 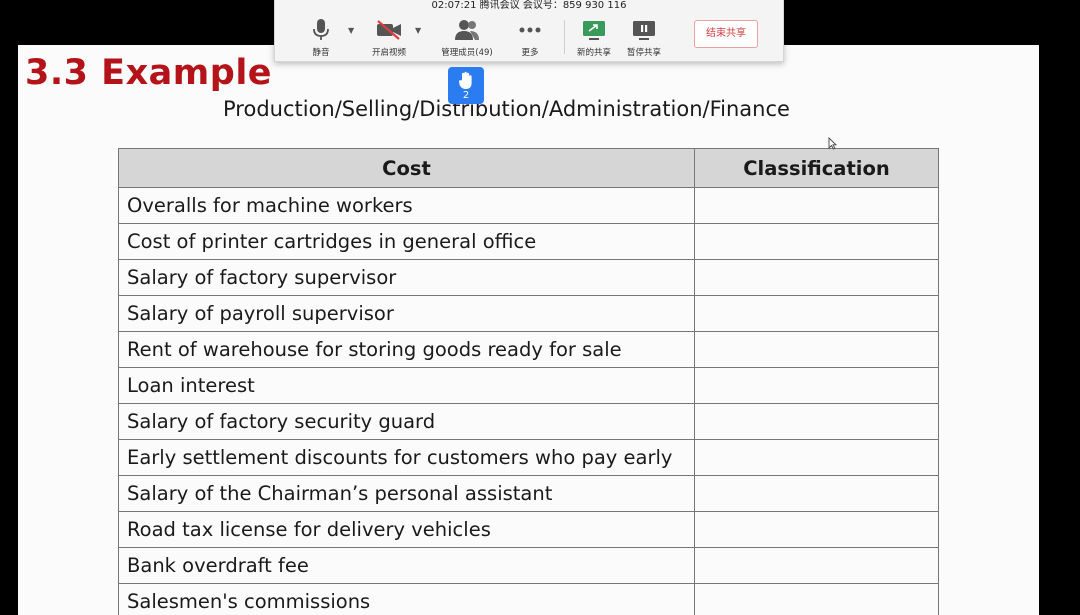 What do you see at coordinates (388, 53) in the screenshot?
I see `start-video-label: 开启视频` at bounding box center [388, 53].